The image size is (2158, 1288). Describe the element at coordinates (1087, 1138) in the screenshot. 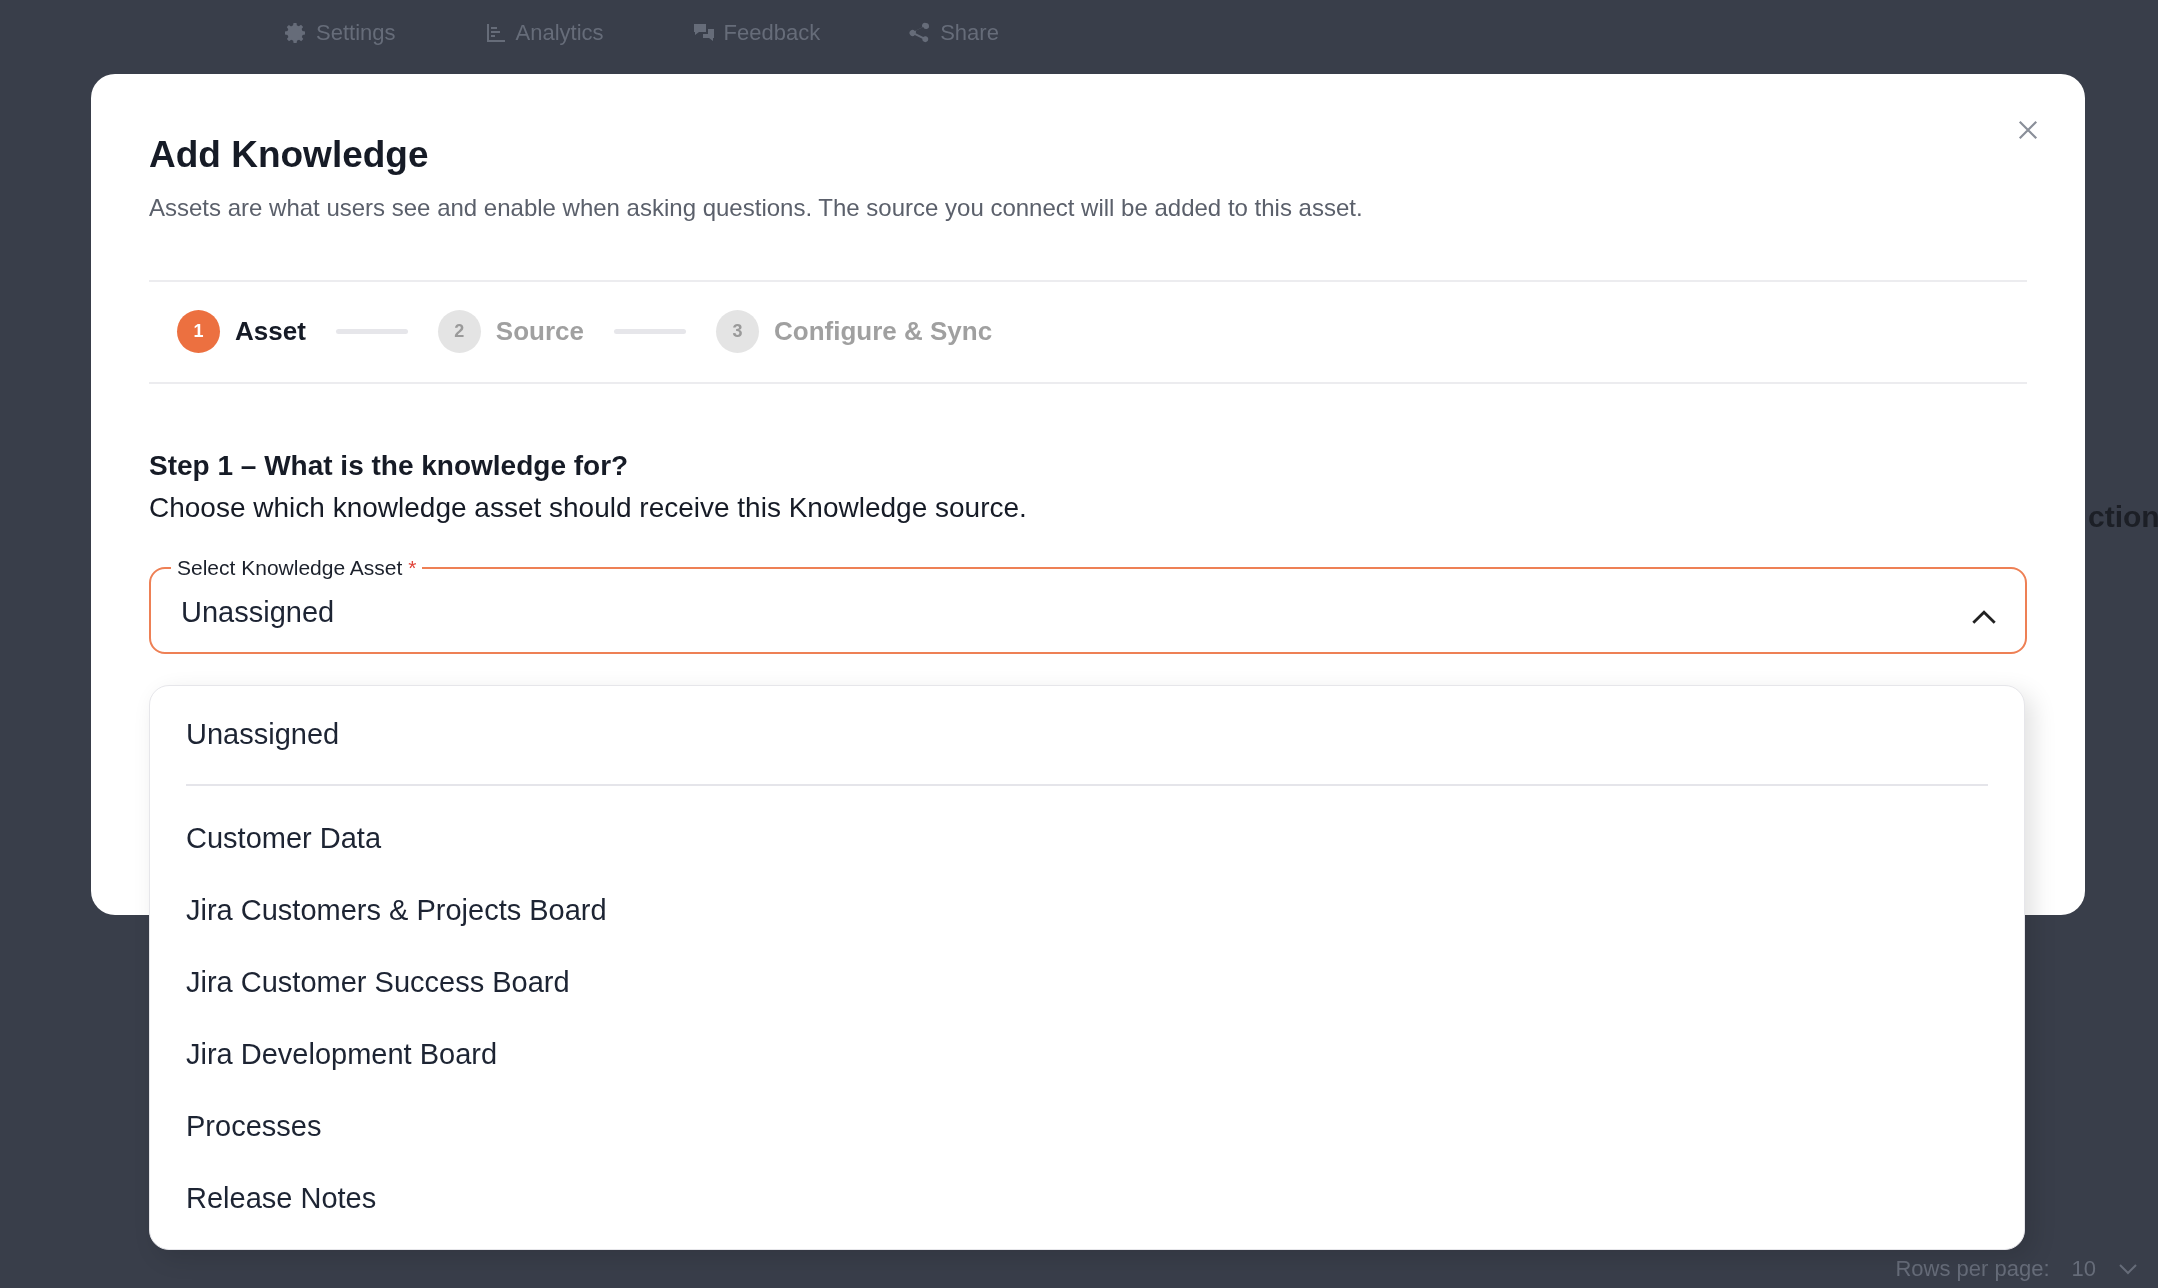

I see `dropdown-option: Processes` at that location.